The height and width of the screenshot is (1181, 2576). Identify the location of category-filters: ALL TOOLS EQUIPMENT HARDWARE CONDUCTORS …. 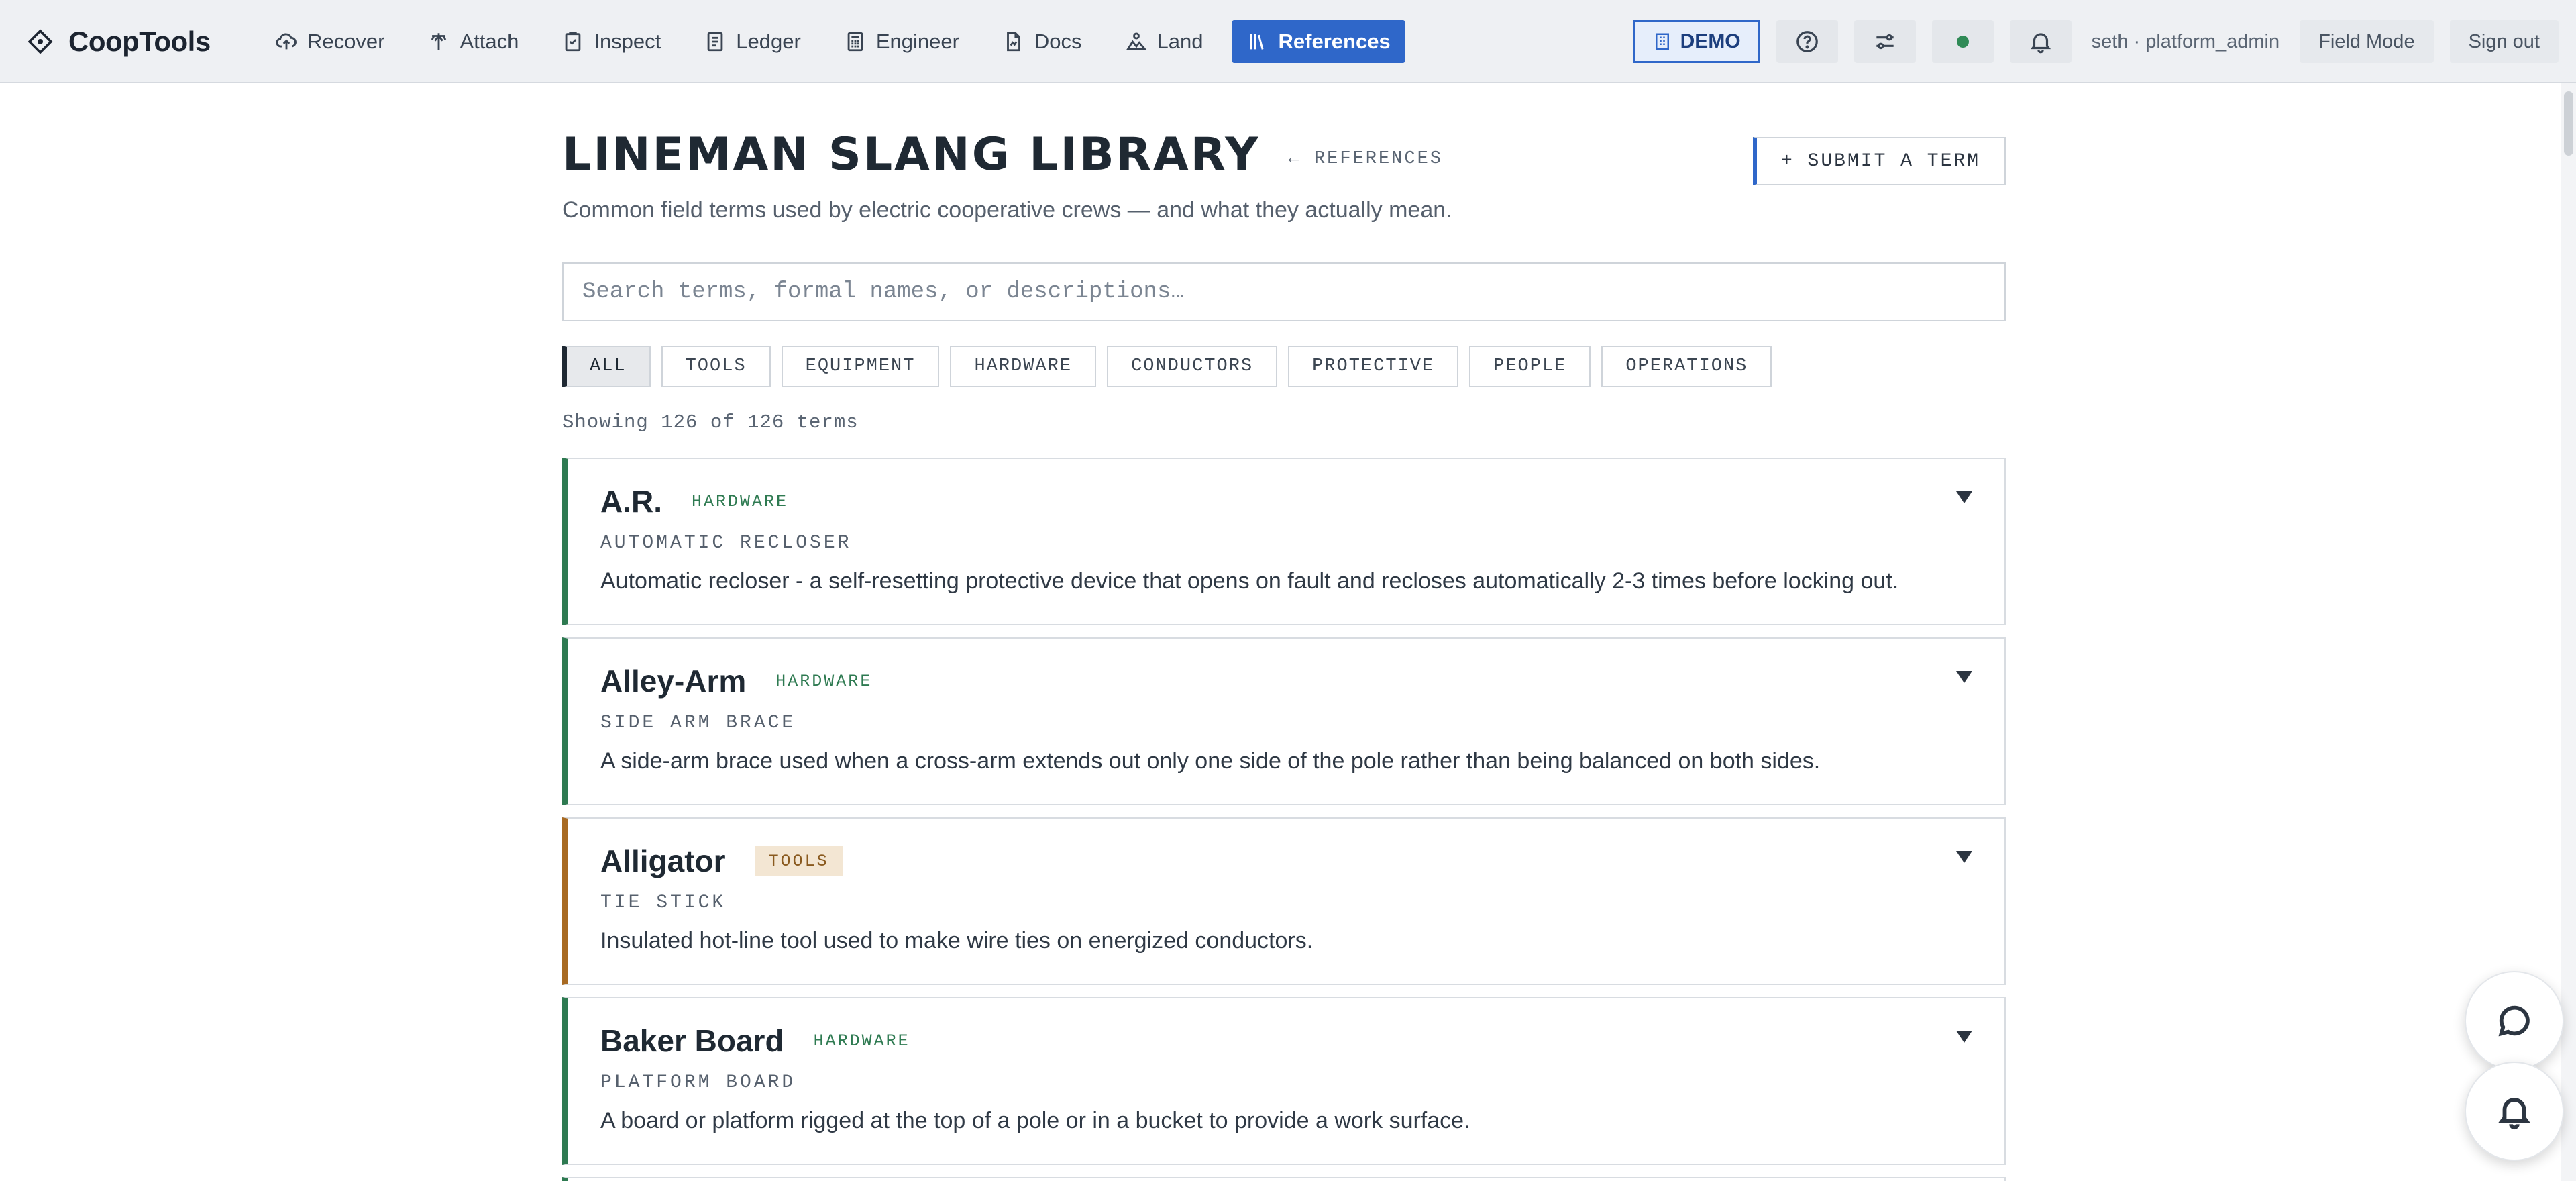
(1284, 366).